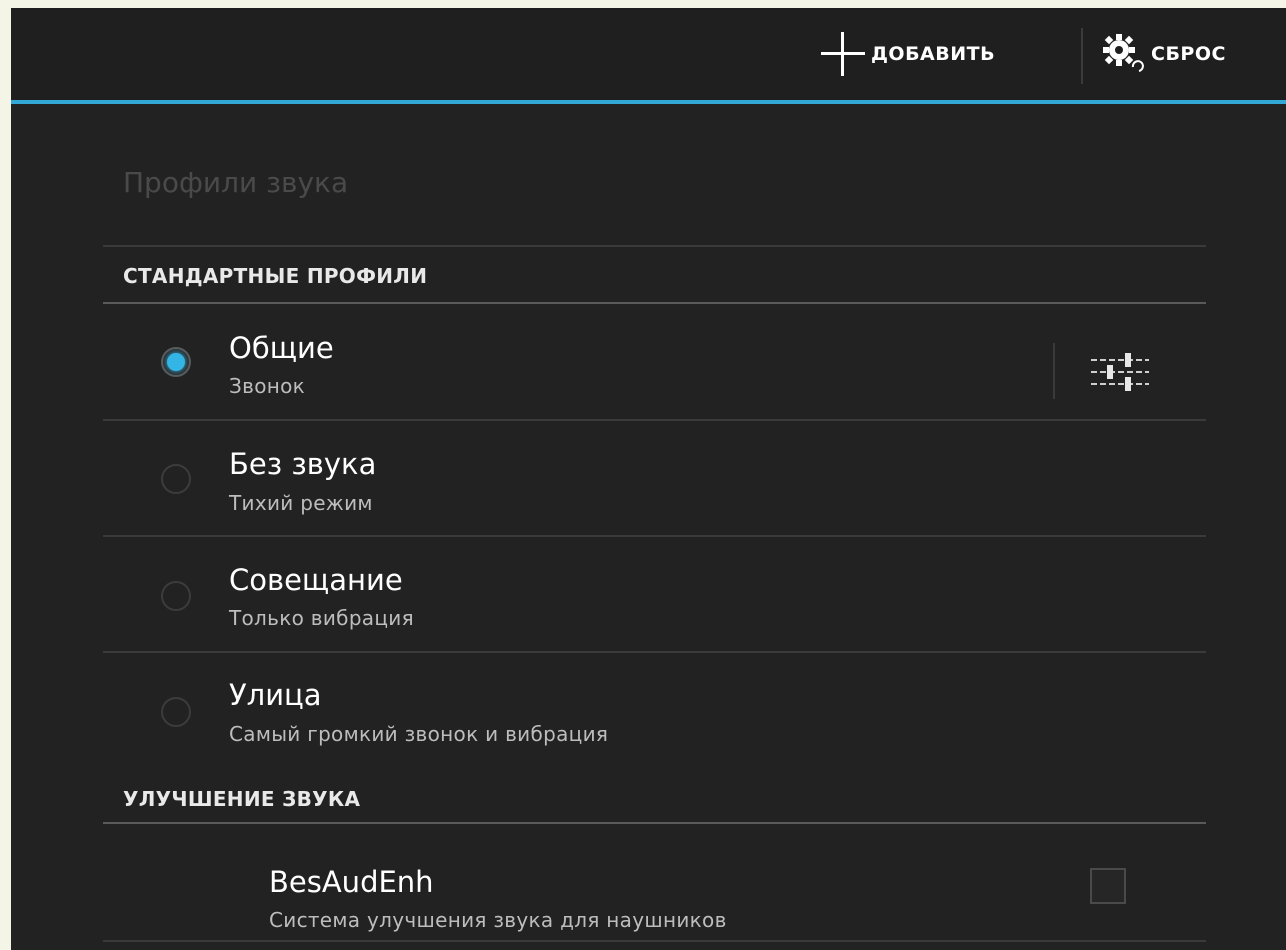  What do you see at coordinates (351, 882) in the screenshot?
I see `enhancement-title: BesAudEnh` at bounding box center [351, 882].